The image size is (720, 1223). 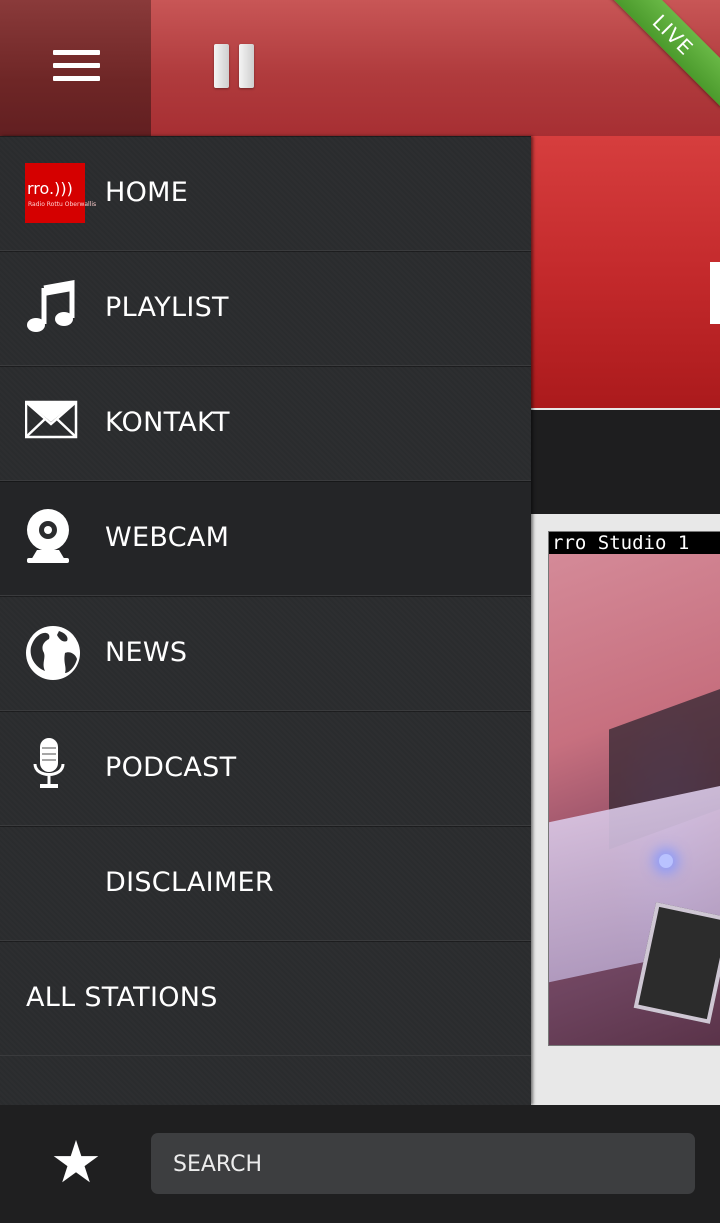 I want to click on content-divider-strip, so click(x=625, y=462).